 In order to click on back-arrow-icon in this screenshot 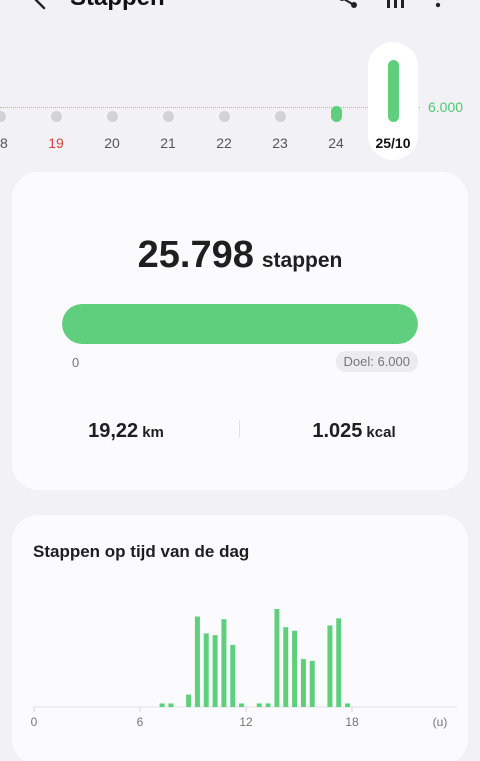, I will do `click(40, 5)`.